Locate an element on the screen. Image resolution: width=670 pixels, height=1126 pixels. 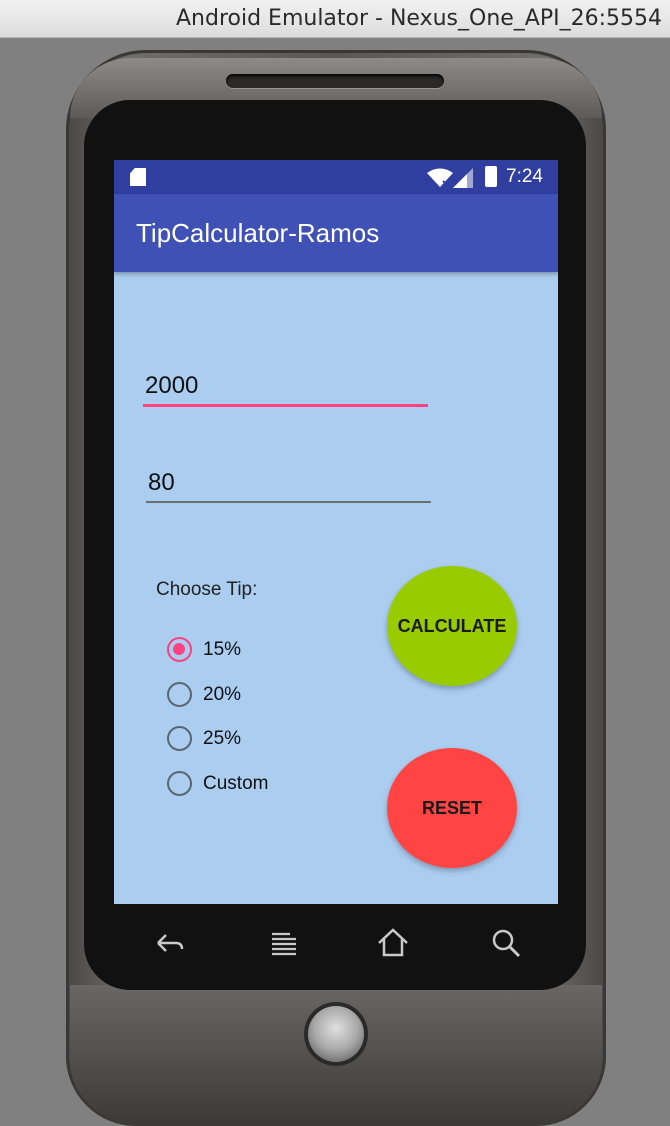
second-value-input is located at coordinates (288, 485).